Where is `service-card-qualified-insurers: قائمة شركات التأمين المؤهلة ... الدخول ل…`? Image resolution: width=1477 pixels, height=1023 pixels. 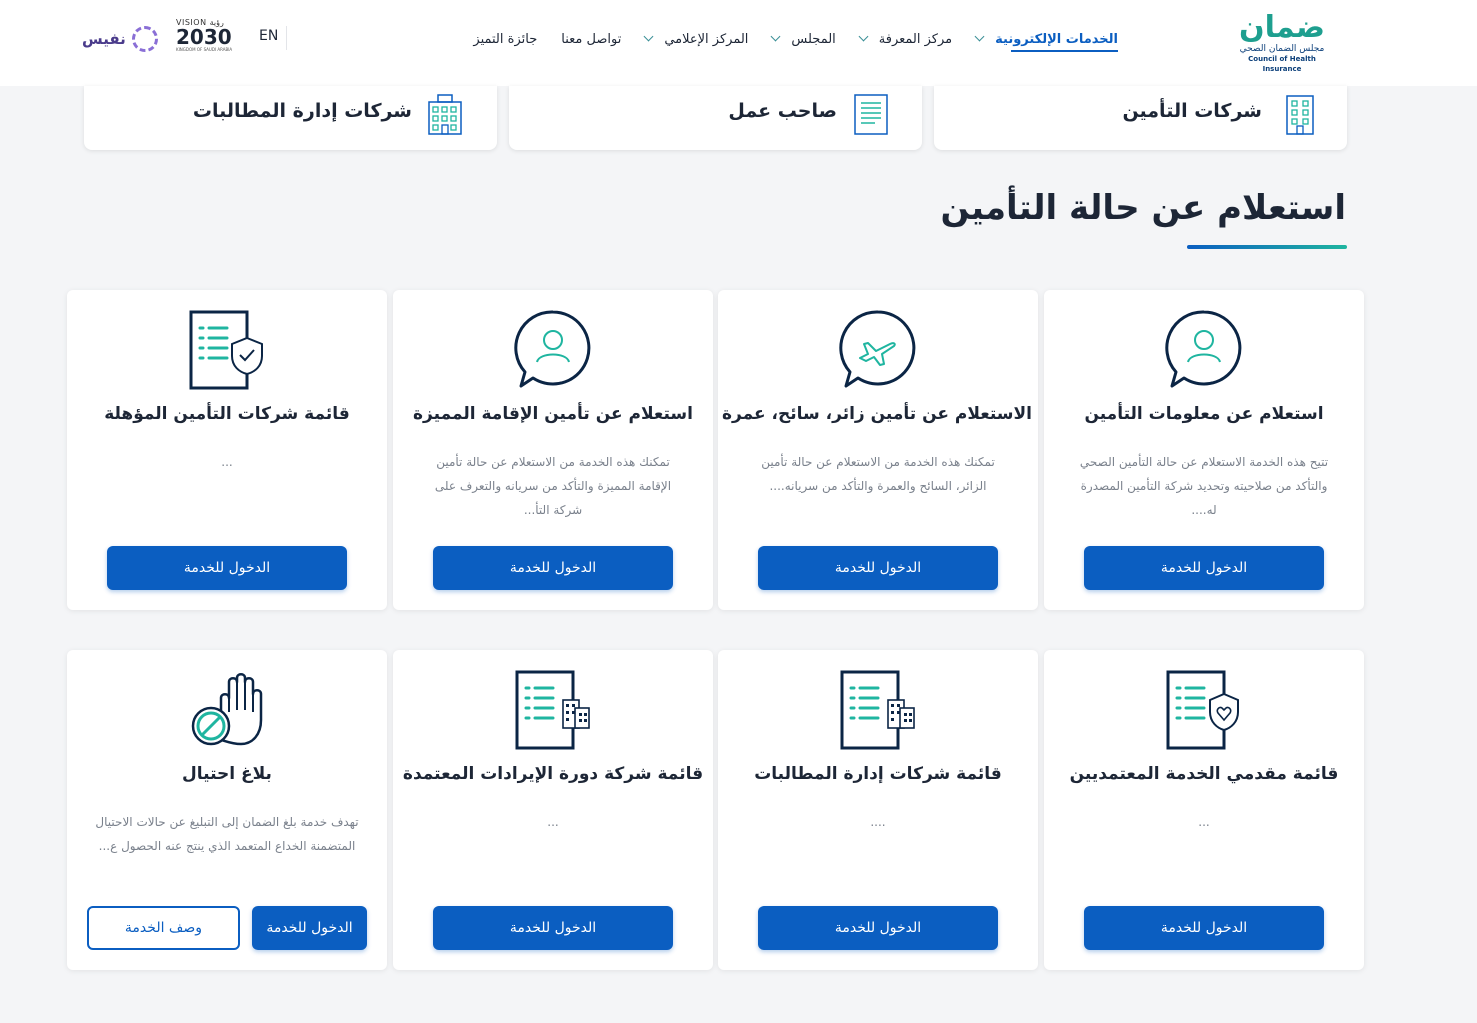
service-card-qualified-insurers: قائمة شركات التأمين المؤهلة ... الدخول ل… is located at coordinates (227, 450).